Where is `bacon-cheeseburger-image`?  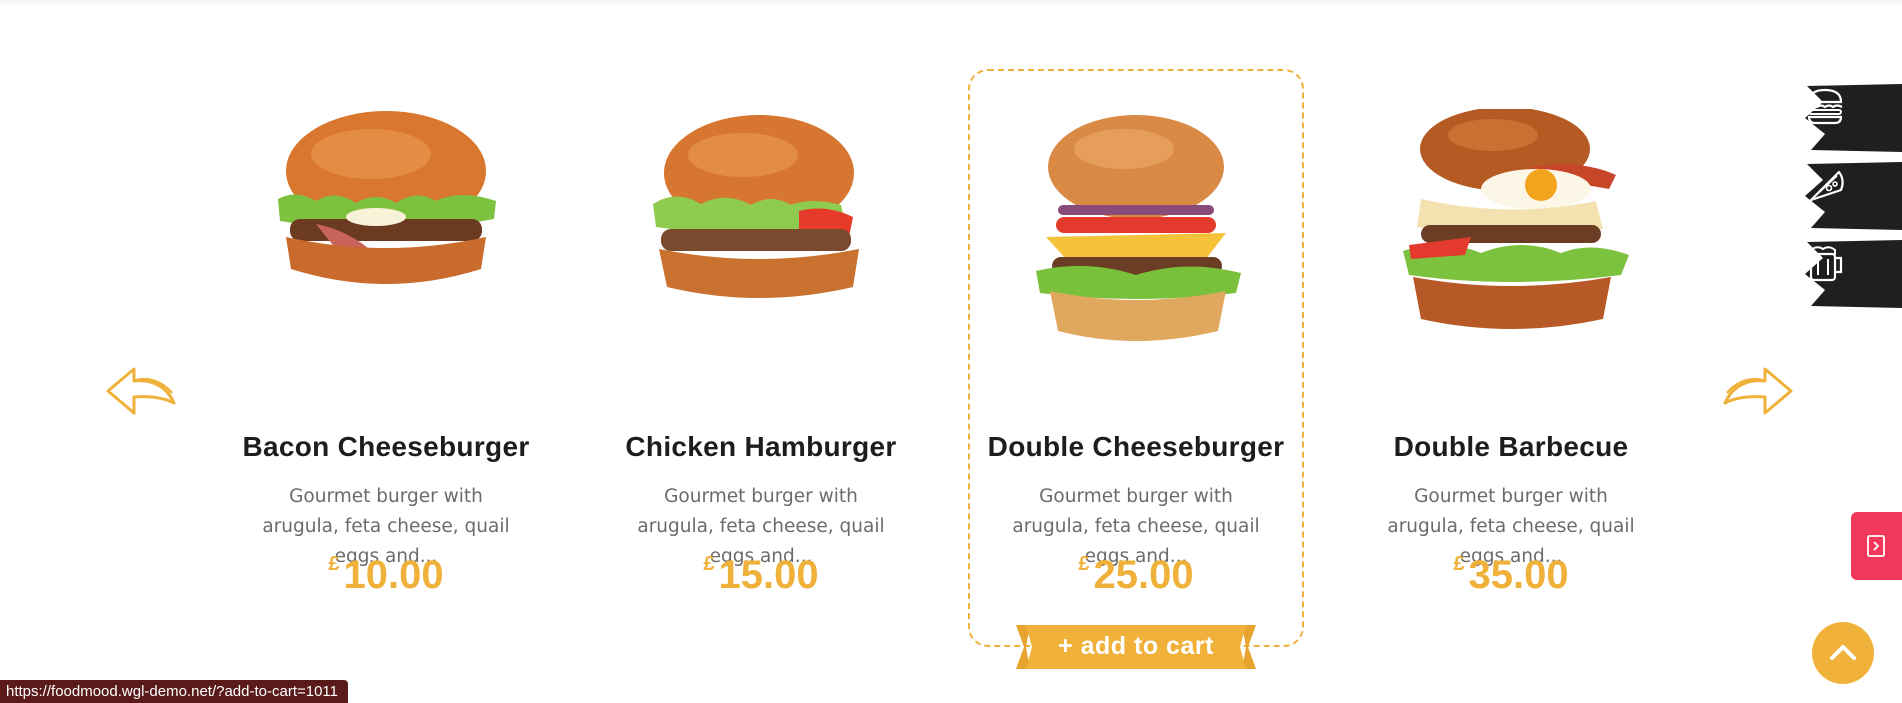 bacon-cheeseburger-image is located at coordinates (387, 197).